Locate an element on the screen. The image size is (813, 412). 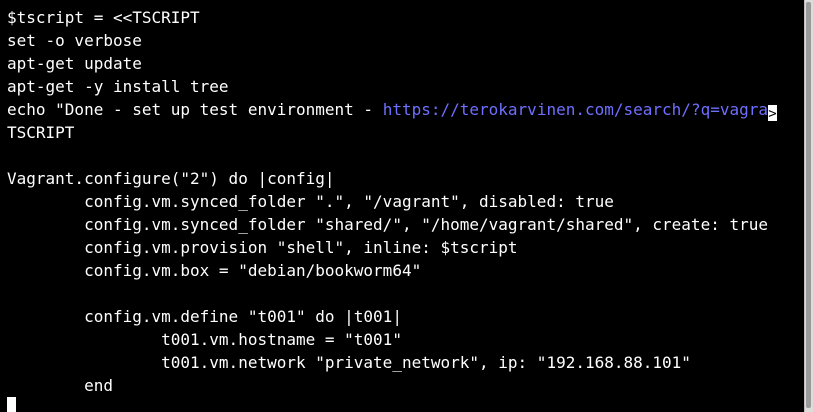
code-line-2: set -o verbose is located at coordinates (74, 40).